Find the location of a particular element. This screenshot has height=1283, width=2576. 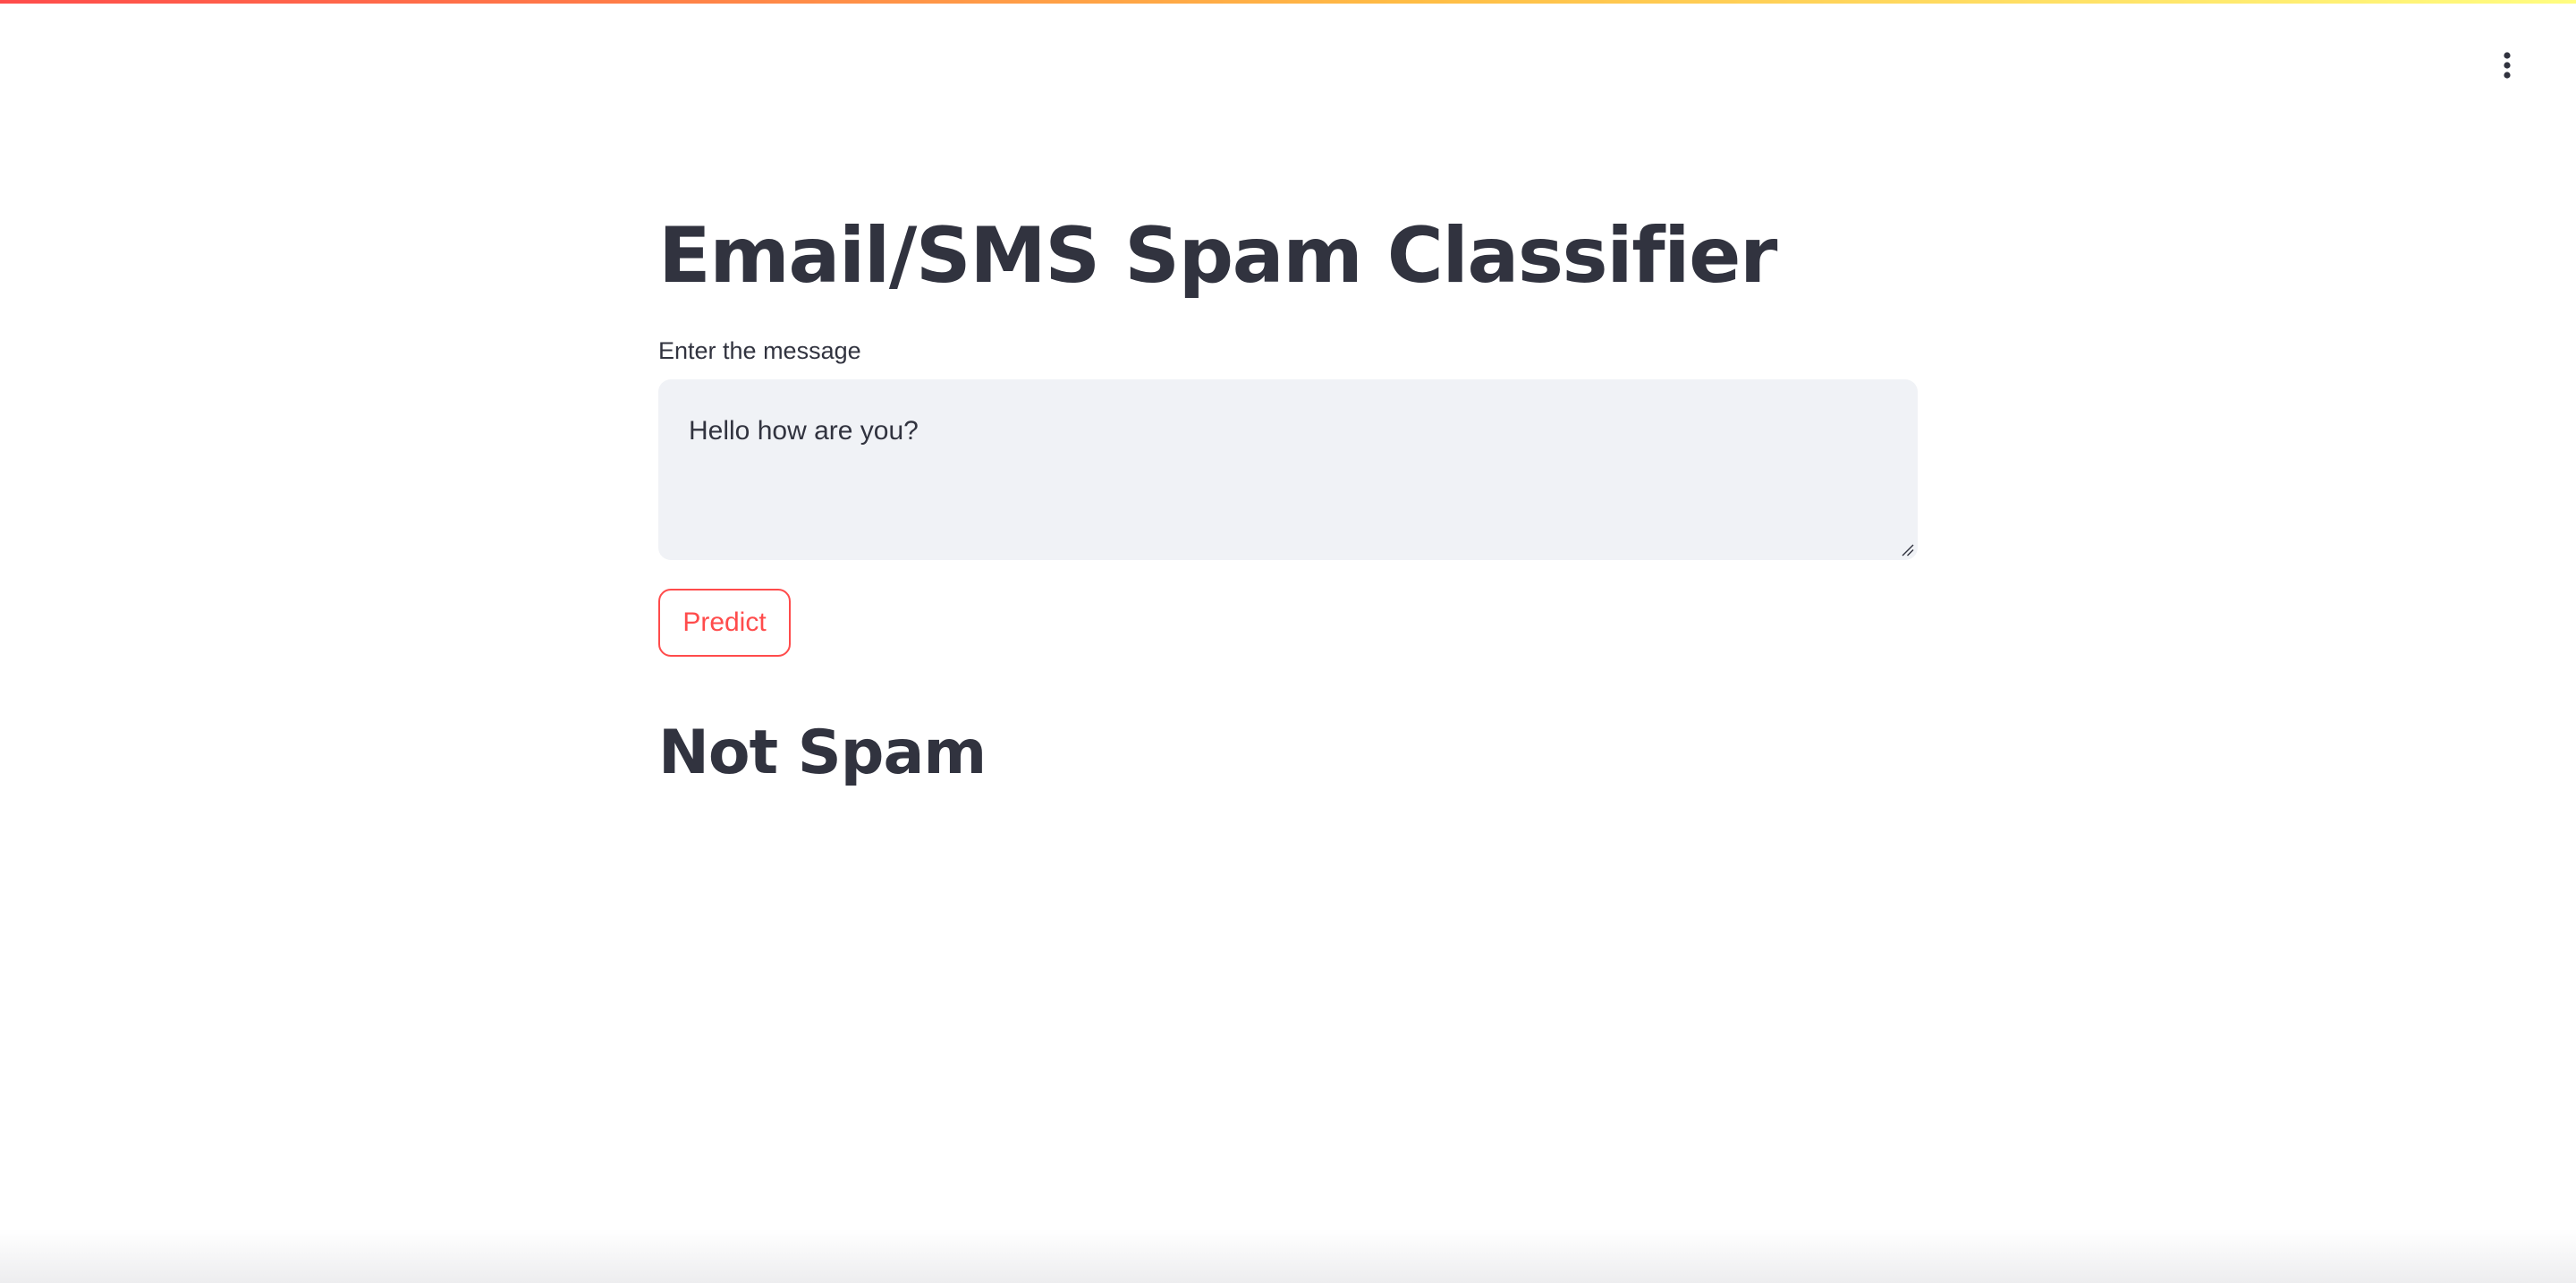

prediction-result: Not Spam is located at coordinates (822, 753).